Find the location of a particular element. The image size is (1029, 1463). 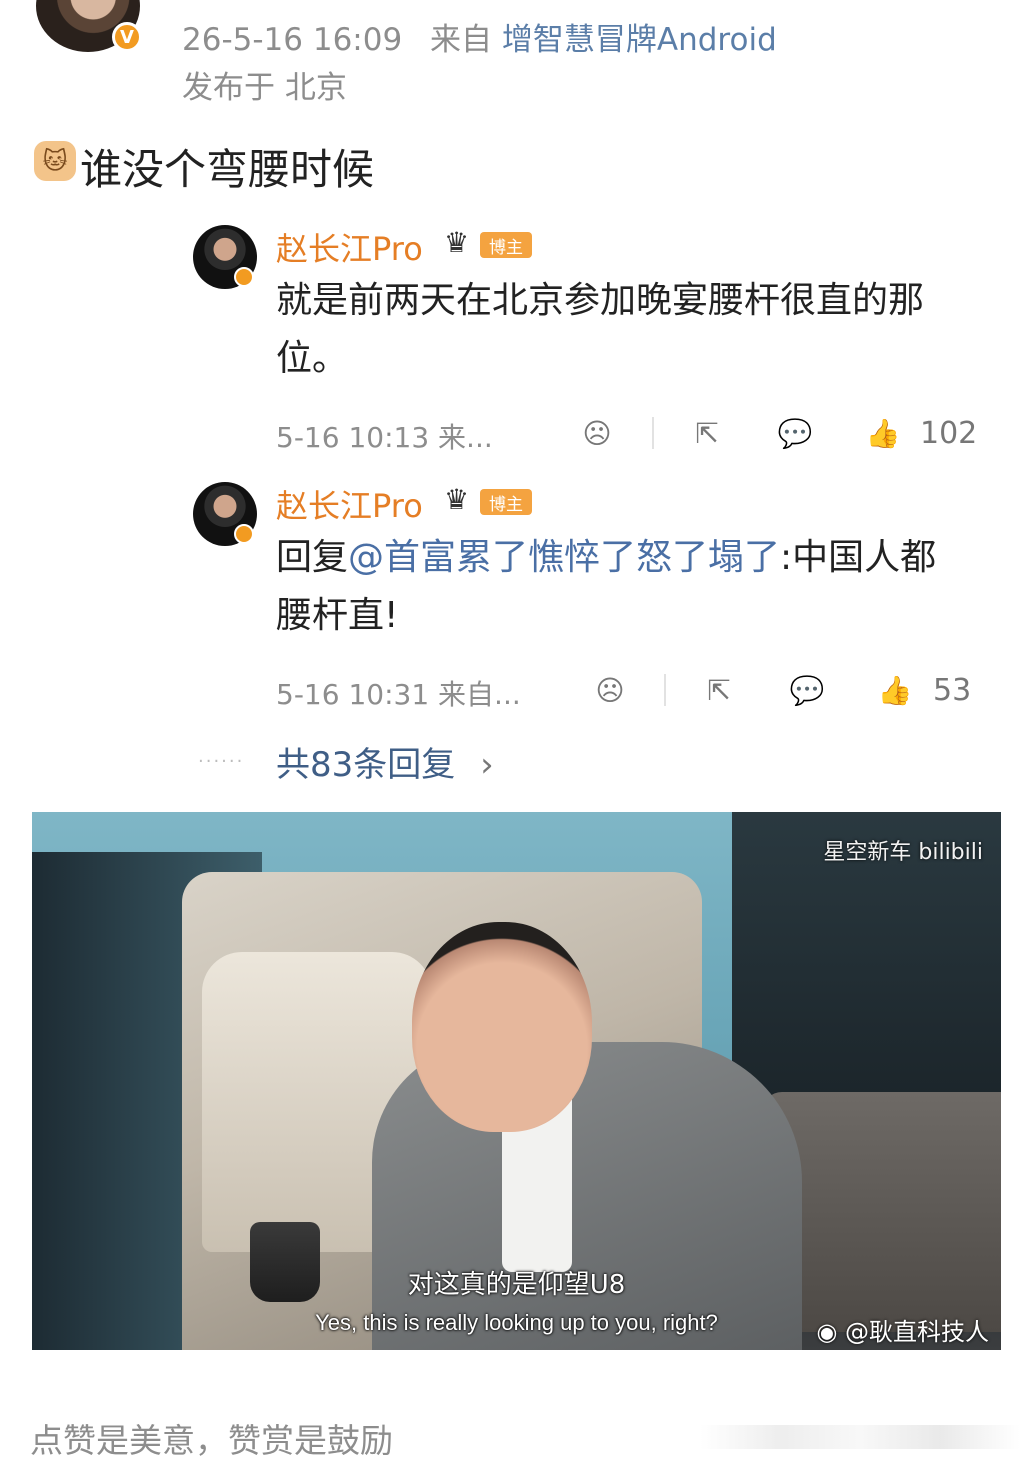

video-watermark-bottom: ◉ @耿直科技人 is located at coordinates (902, 1329).